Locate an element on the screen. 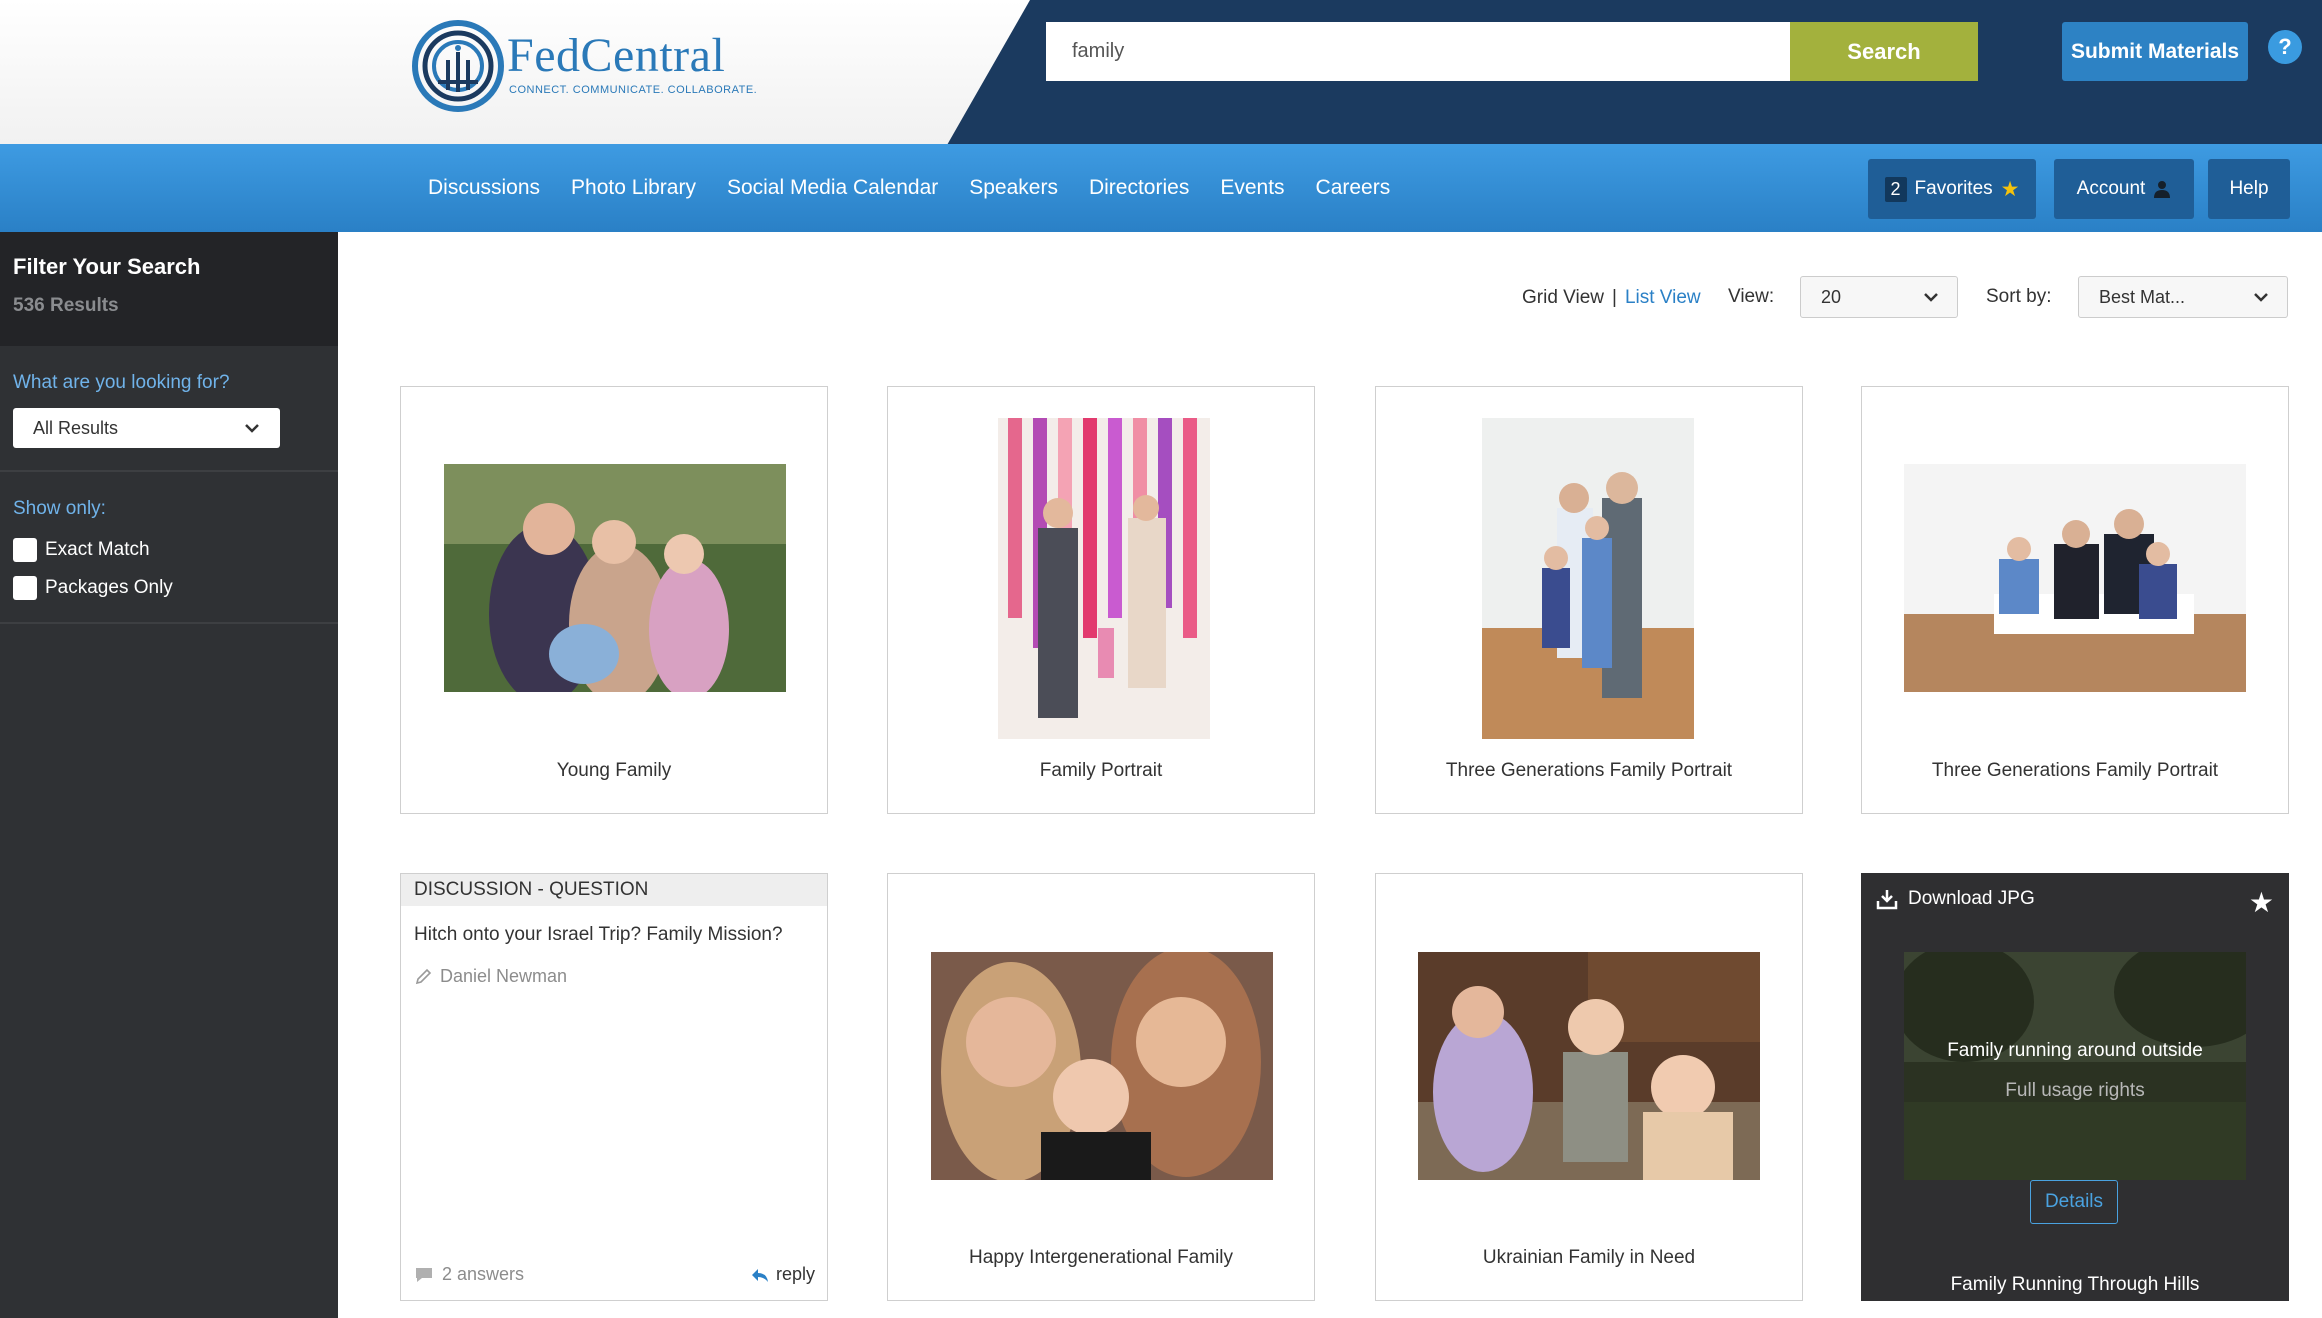 The image size is (2322, 1318). nav-discussions: Discussions is located at coordinates (484, 188).